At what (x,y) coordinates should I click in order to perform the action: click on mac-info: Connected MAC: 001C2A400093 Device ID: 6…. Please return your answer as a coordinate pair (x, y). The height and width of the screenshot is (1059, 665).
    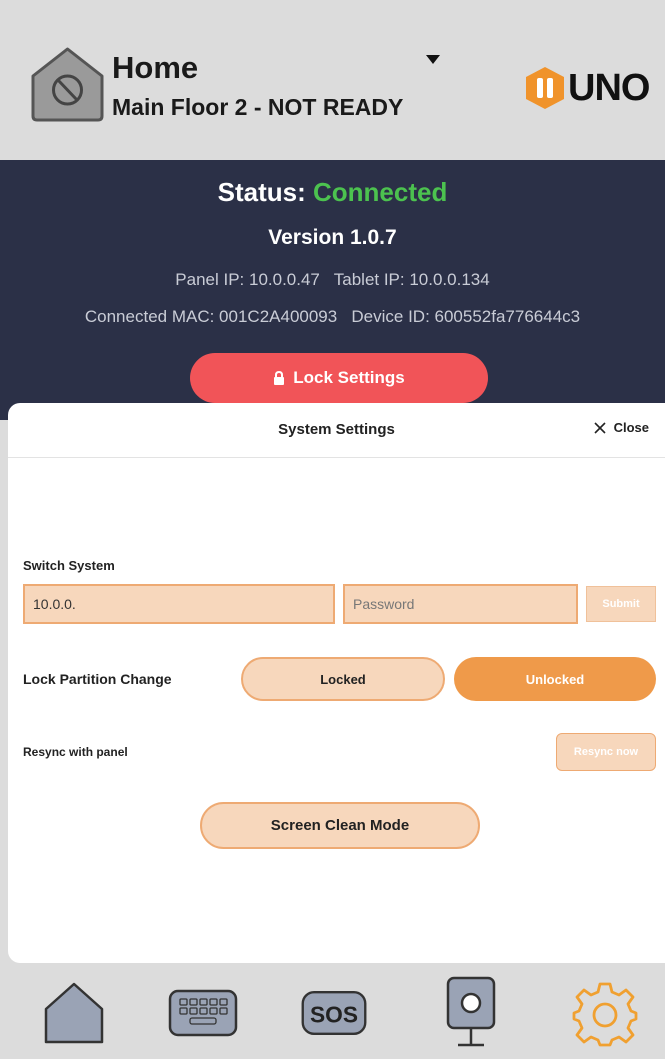
    Looking at the image, I should click on (332, 316).